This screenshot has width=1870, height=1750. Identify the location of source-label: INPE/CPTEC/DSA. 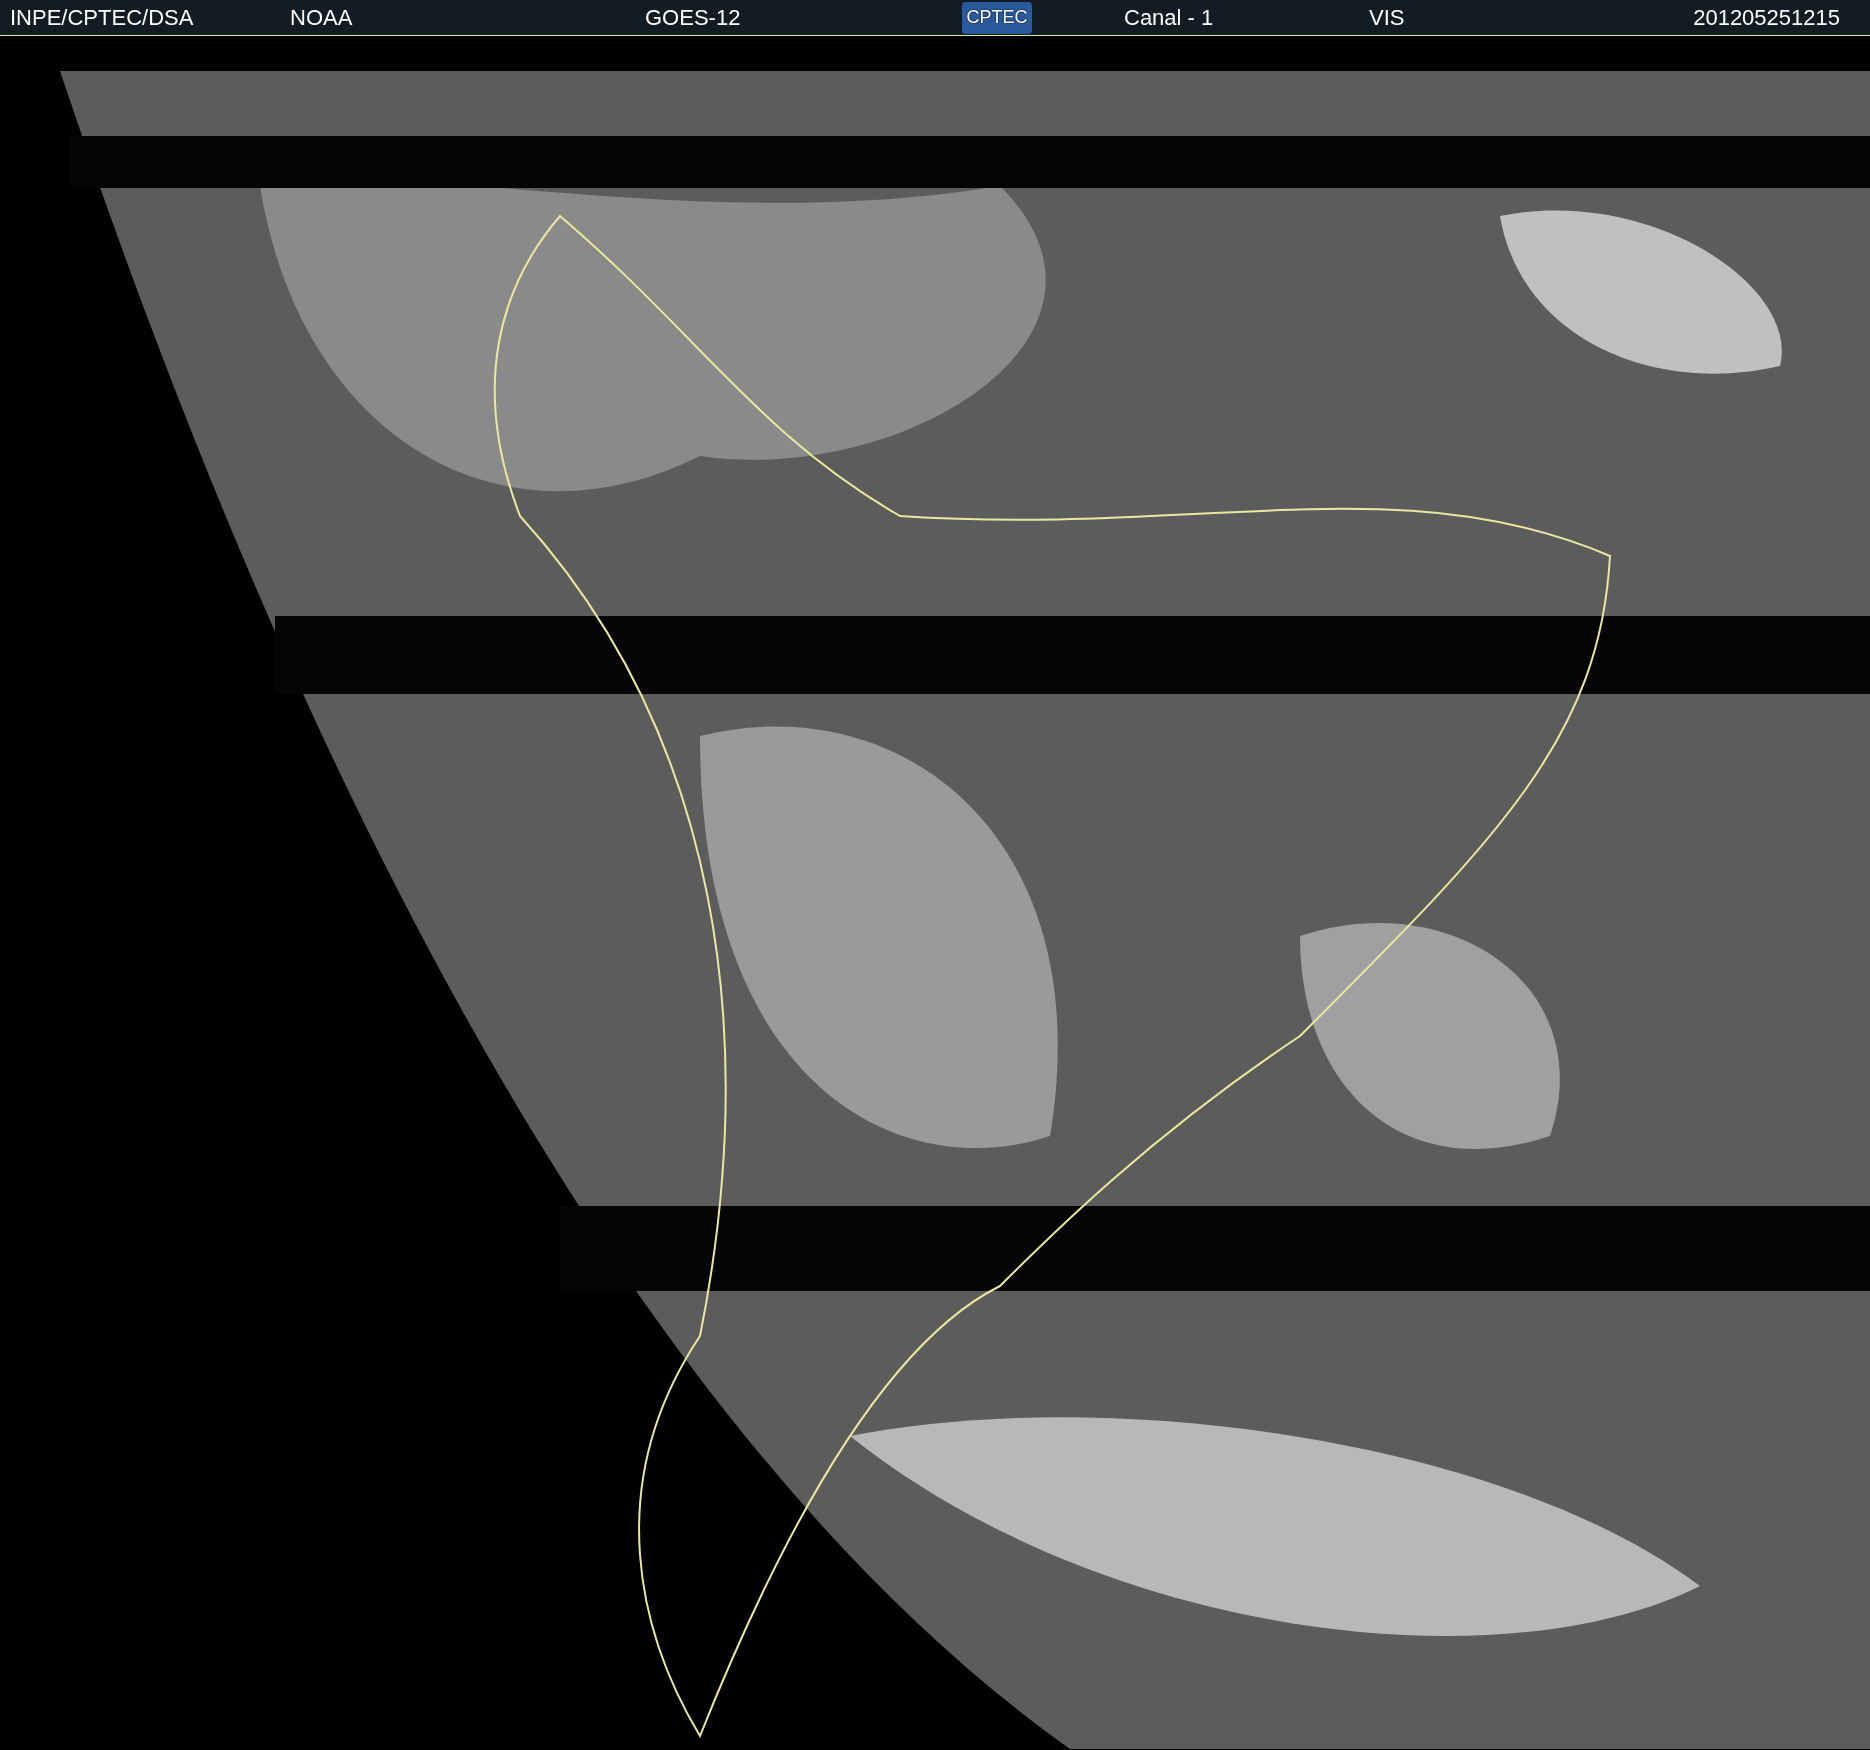
(102, 18).